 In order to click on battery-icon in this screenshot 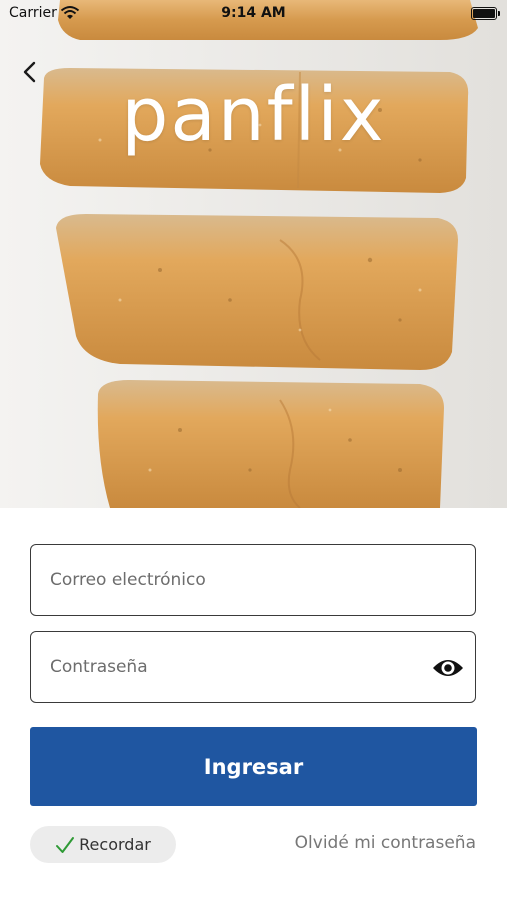, I will do `click(485, 13)`.